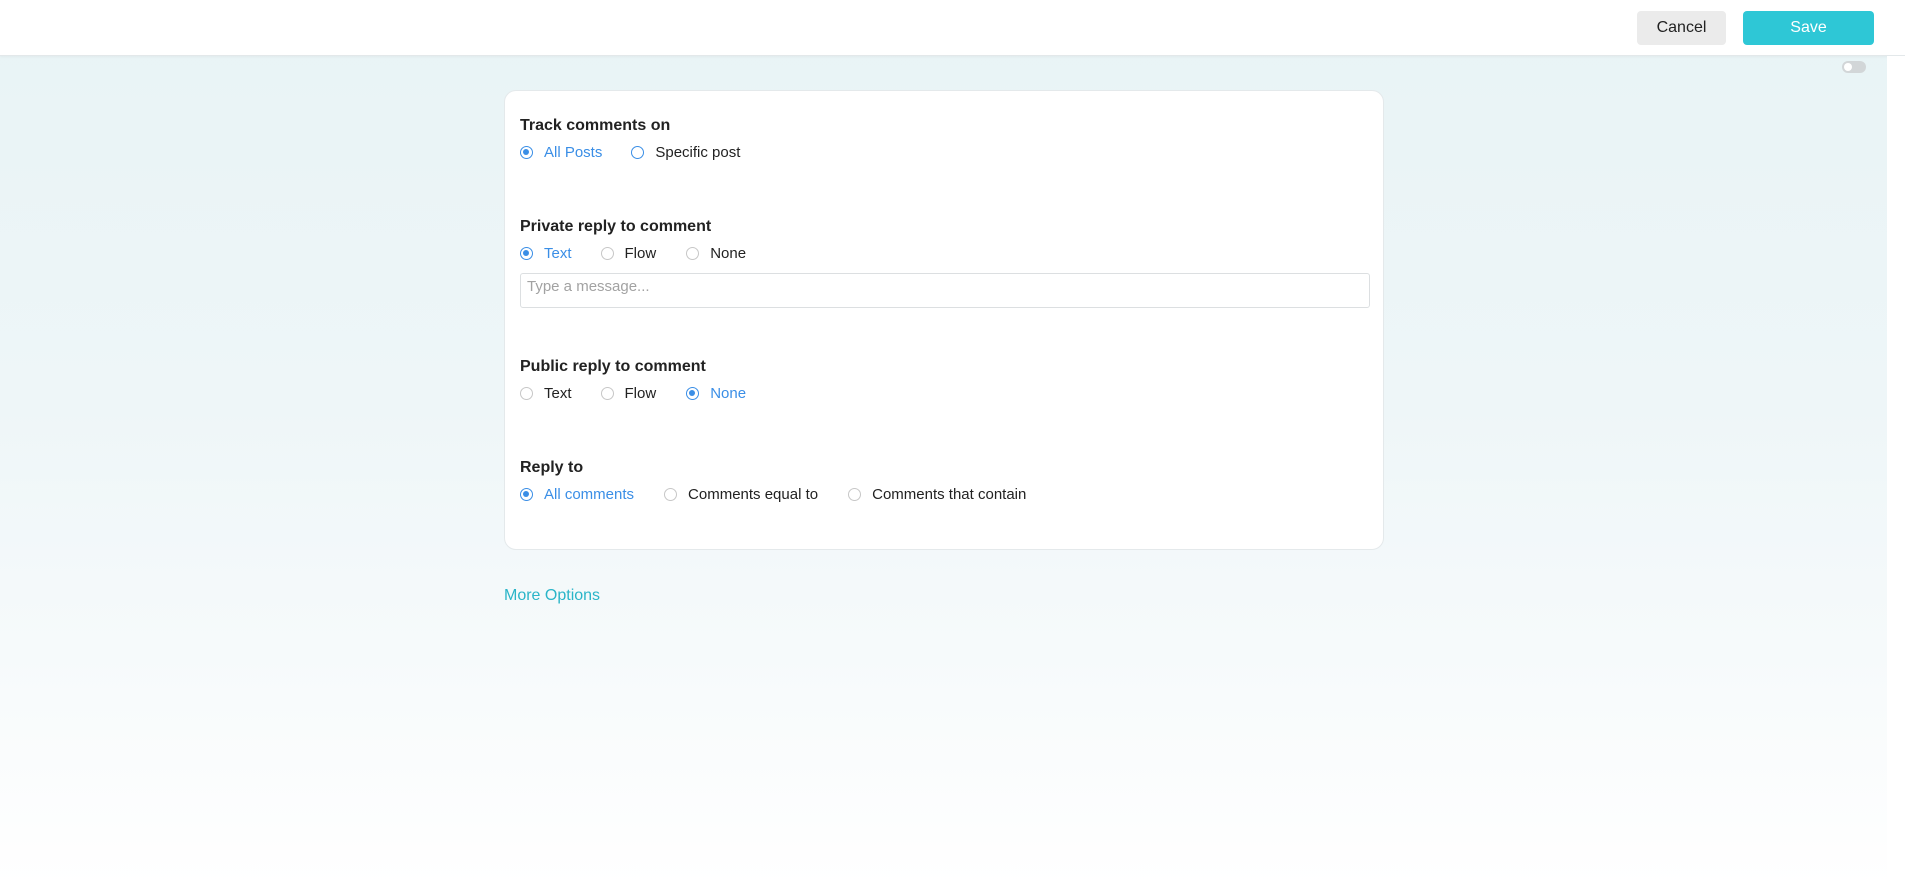 This screenshot has height=886, width=1905. Describe the element at coordinates (589, 494) in the screenshot. I see `radio-label: All comments` at that location.